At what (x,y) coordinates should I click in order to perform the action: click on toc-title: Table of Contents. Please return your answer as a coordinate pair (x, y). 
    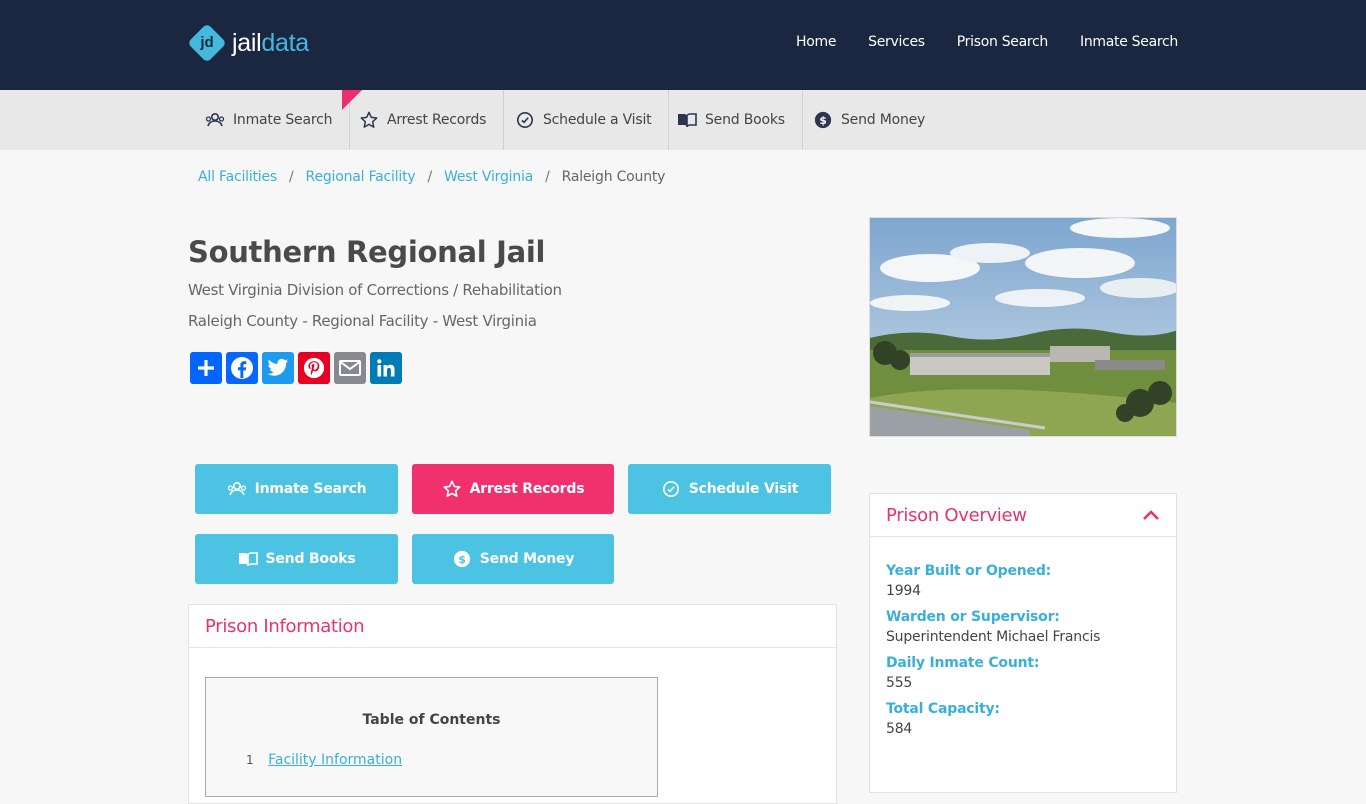
    Looking at the image, I should click on (431, 720).